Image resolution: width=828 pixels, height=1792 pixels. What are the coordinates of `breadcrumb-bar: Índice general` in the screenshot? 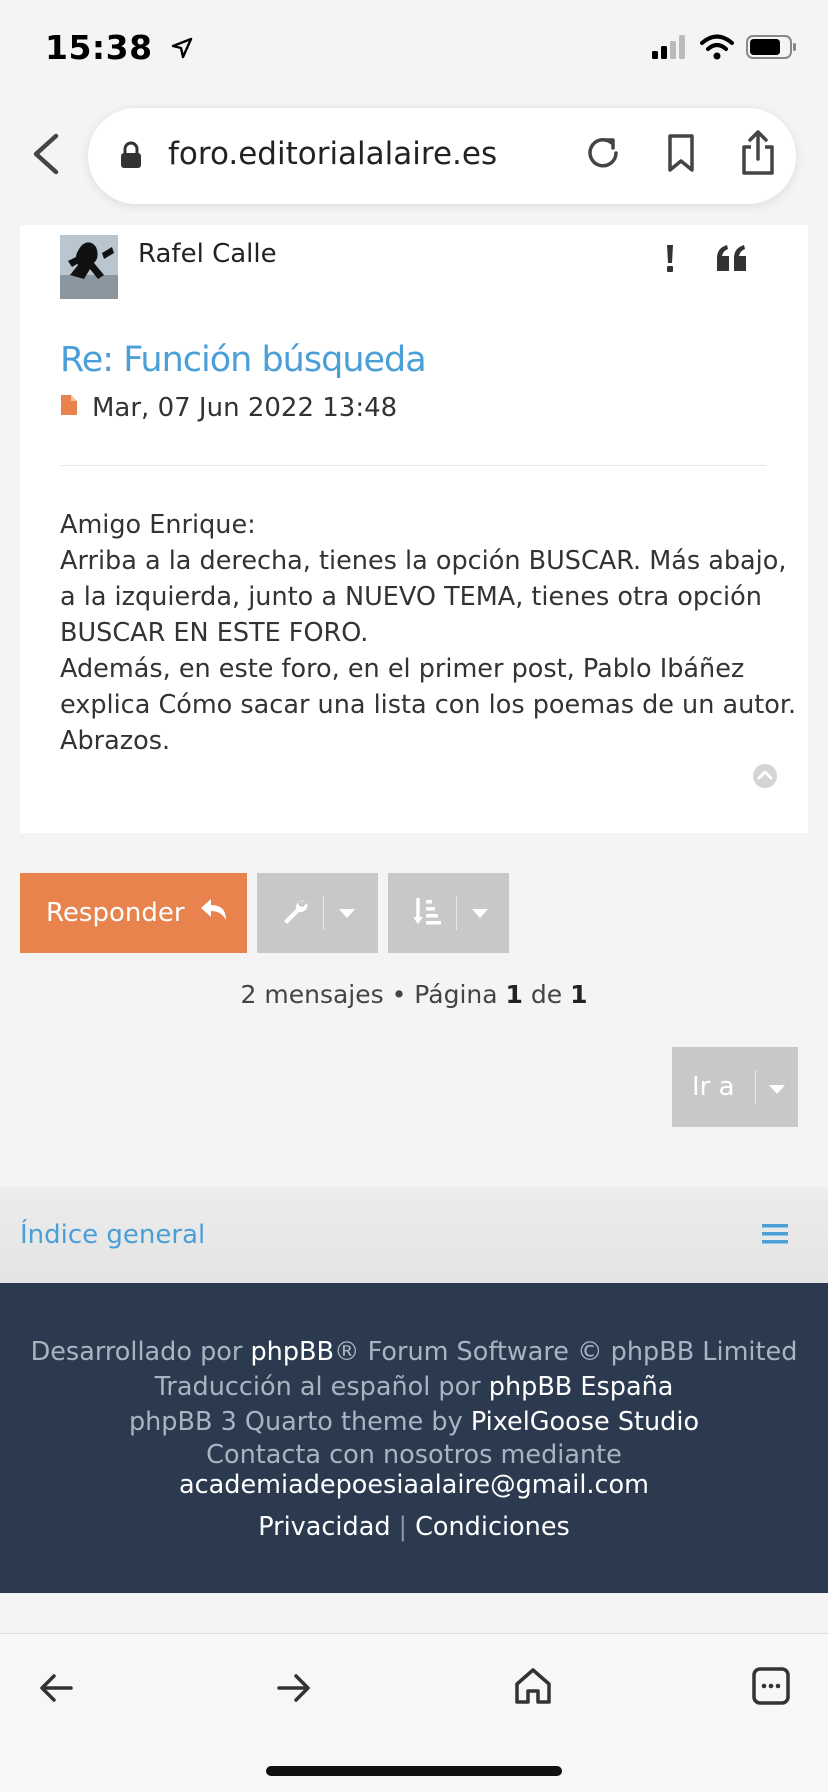 It's located at (414, 1235).